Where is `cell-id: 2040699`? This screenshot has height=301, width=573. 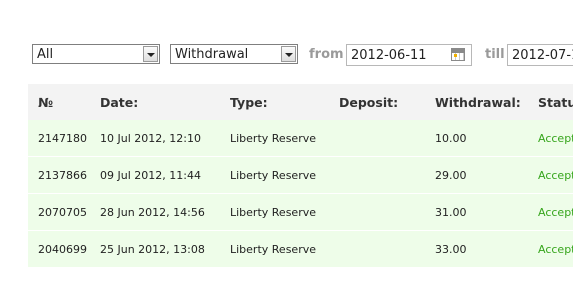 cell-id: 2040699 is located at coordinates (62, 249).